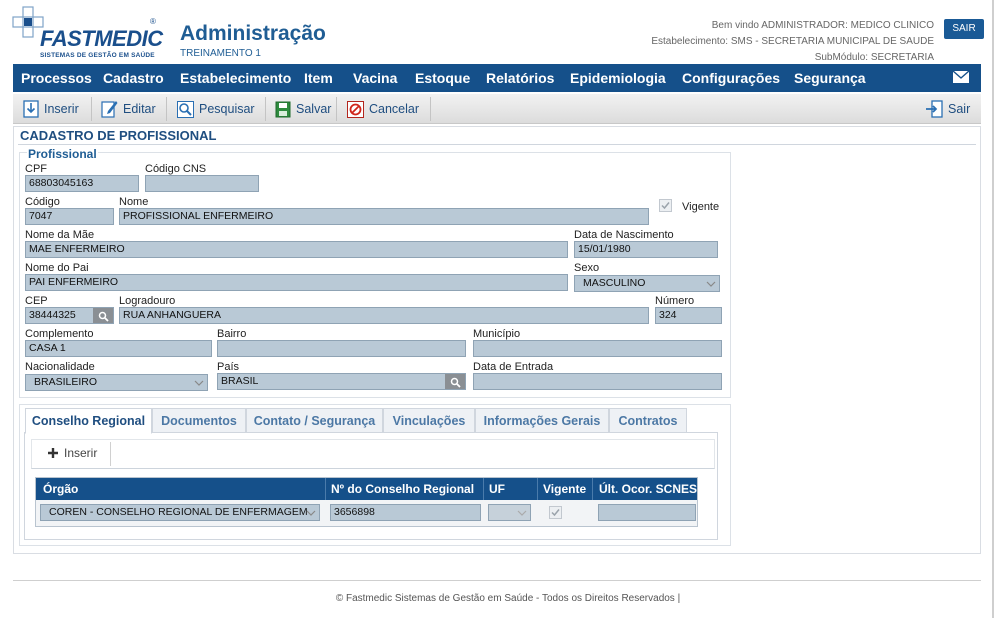 This screenshot has height=618, width=994. What do you see at coordinates (202, 183) in the screenshot?
I see `cns-field` at bounding box center [202, 183].